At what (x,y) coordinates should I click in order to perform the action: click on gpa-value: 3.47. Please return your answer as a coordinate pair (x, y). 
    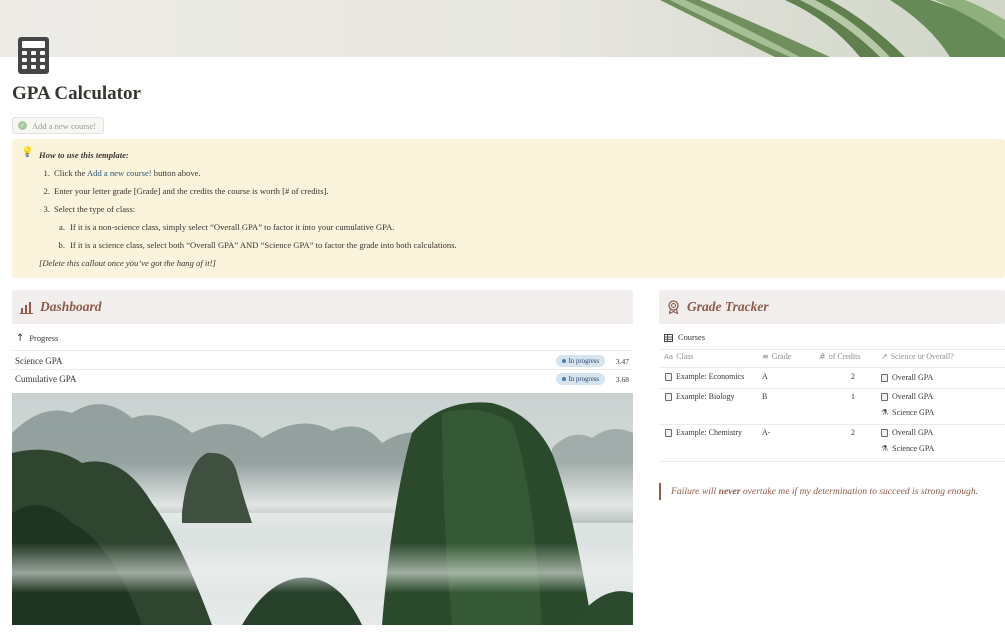
    Looking at the image, I should click on (622, 361).